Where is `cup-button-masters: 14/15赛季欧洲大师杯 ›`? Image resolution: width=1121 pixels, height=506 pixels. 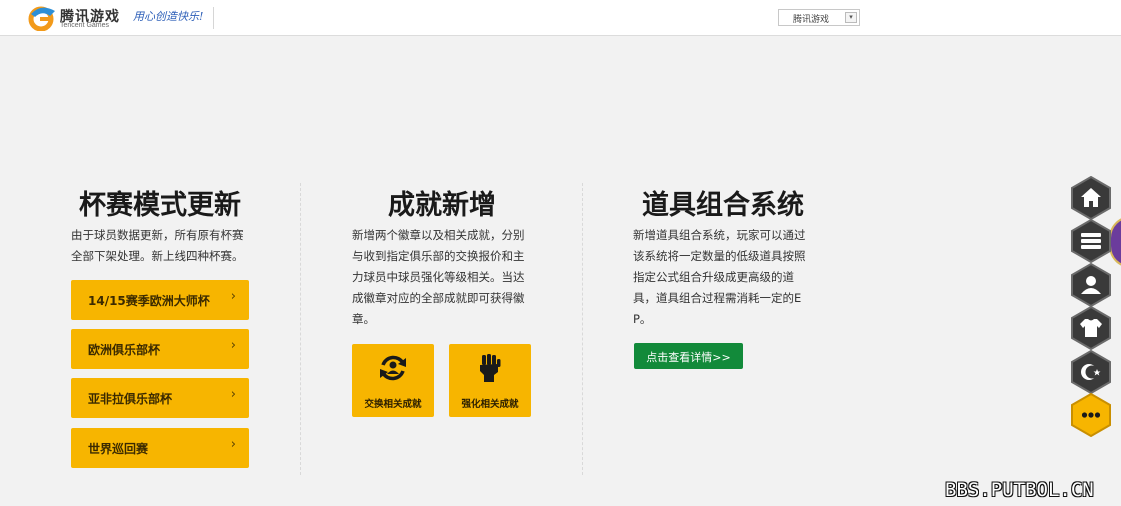
cup-button-masters: 14/15赛季欧洲大师杯 › is located at coordinates (160, 300).